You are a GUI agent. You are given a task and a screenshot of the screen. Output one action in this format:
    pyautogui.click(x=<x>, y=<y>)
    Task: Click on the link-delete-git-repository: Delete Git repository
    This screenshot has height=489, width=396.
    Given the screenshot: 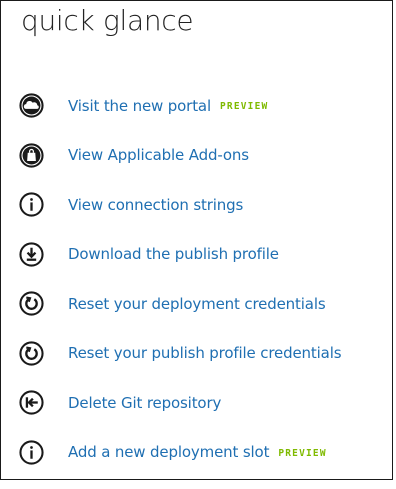 What is the action you would take?
    pyautogui.click(x=180, y=402)
    